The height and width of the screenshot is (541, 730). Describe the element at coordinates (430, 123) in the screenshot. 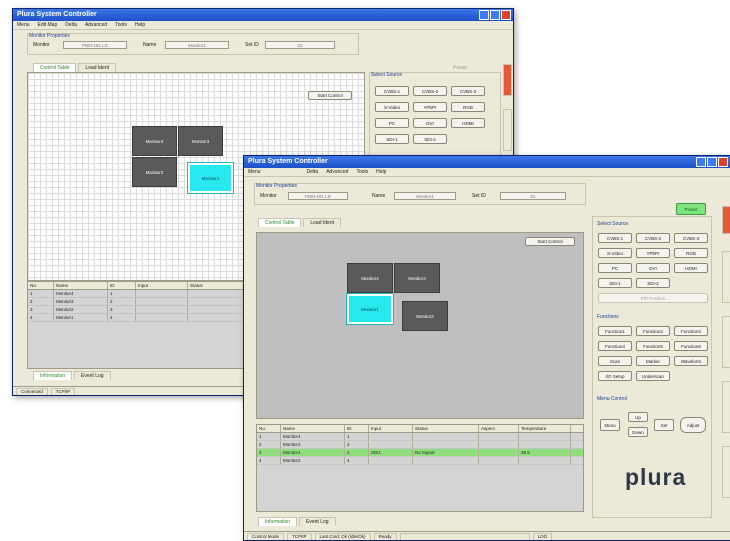

I see `source-button: DVI` at that location.